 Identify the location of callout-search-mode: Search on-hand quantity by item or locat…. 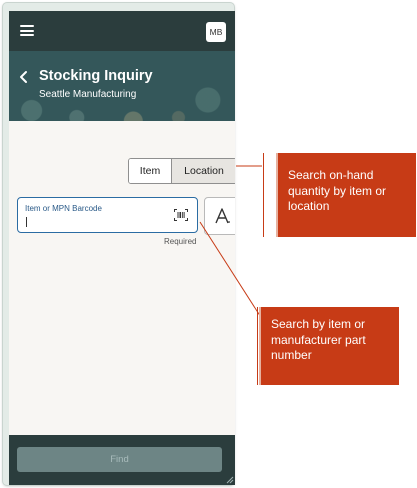
(346, 195).